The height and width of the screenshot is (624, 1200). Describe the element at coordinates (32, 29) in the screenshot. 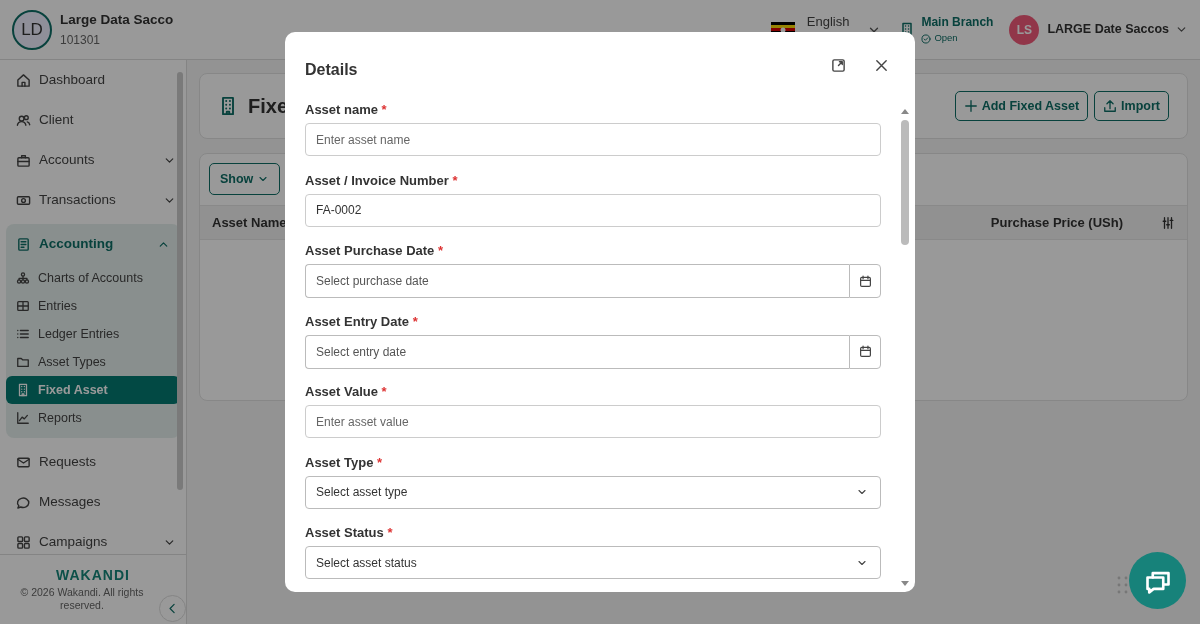

I see `org-avatar: LD` at that location.